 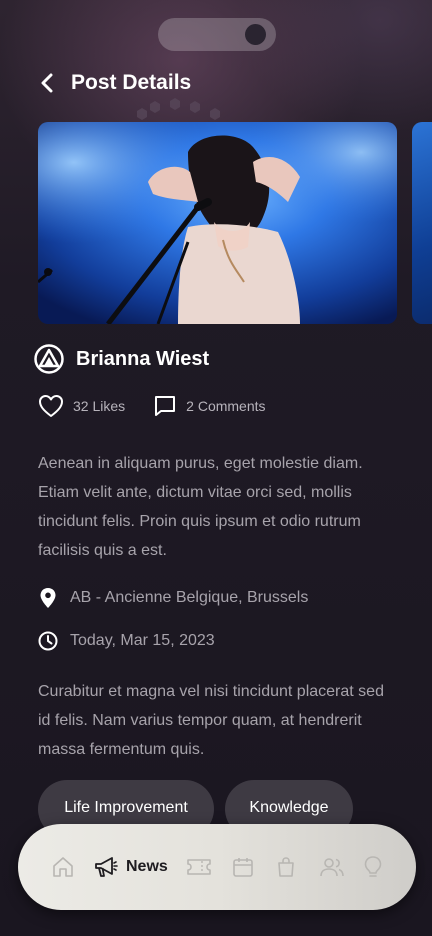 I want to click on like-button: 32 Likes, so click(x=81, y=406).